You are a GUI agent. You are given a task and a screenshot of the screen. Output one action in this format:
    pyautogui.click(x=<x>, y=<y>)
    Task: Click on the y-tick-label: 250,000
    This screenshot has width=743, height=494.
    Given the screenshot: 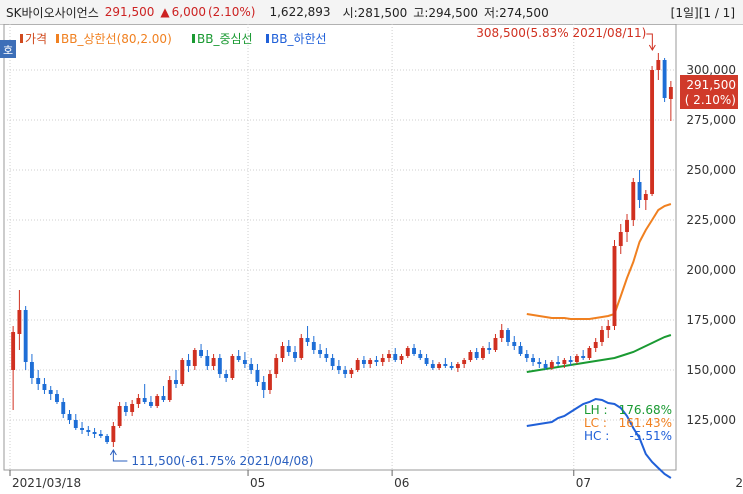 What is the action you would take?
    pyautogui.click(x=711, y=170)
    